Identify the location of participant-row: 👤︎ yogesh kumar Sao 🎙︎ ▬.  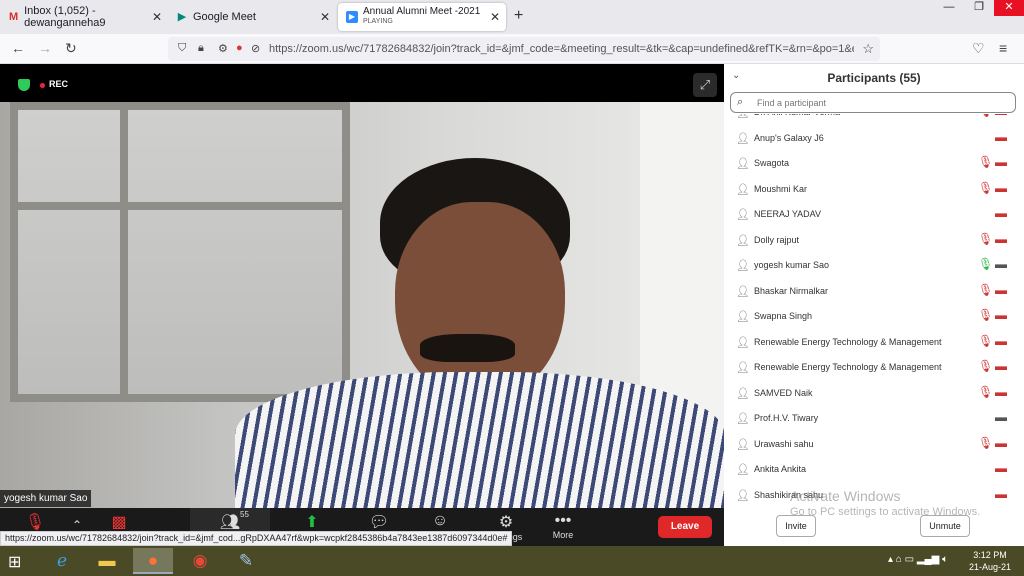
(874, 265).